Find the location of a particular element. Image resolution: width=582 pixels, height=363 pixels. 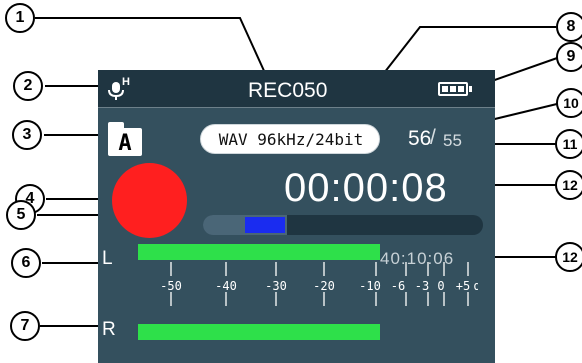

callout-badge-2: 2 is located at coordinates (28, 86).